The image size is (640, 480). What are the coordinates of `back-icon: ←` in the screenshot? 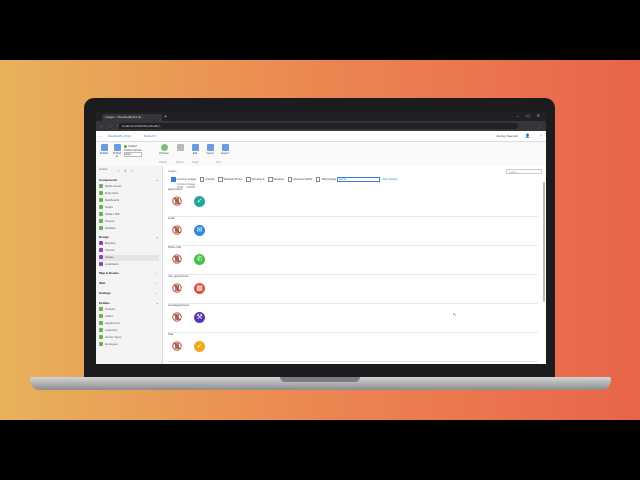 It's located at (101, 135).